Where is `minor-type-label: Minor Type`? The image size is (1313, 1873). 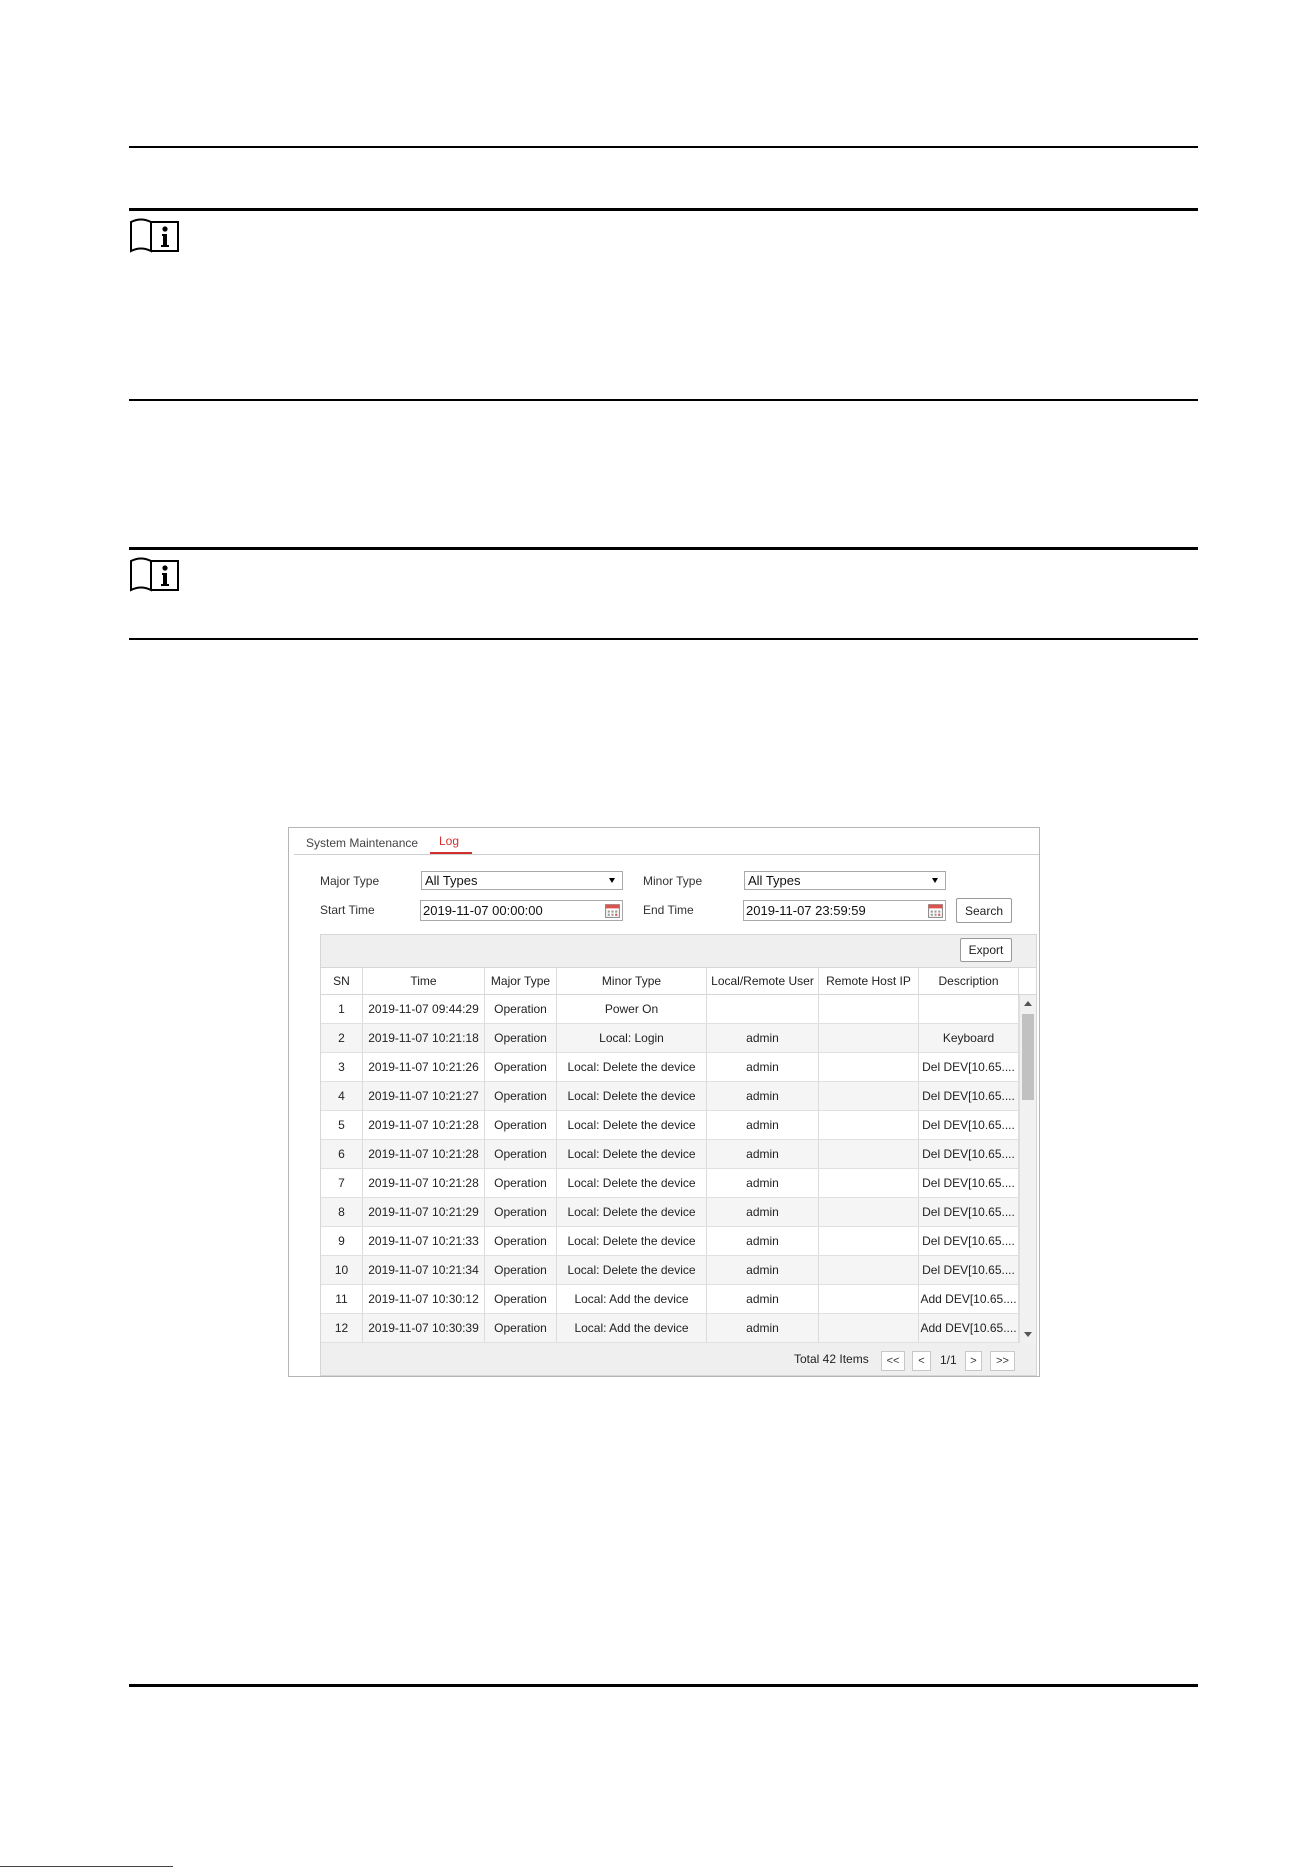 minor-type-label: Minor Type is located at coordinates (673, 881).